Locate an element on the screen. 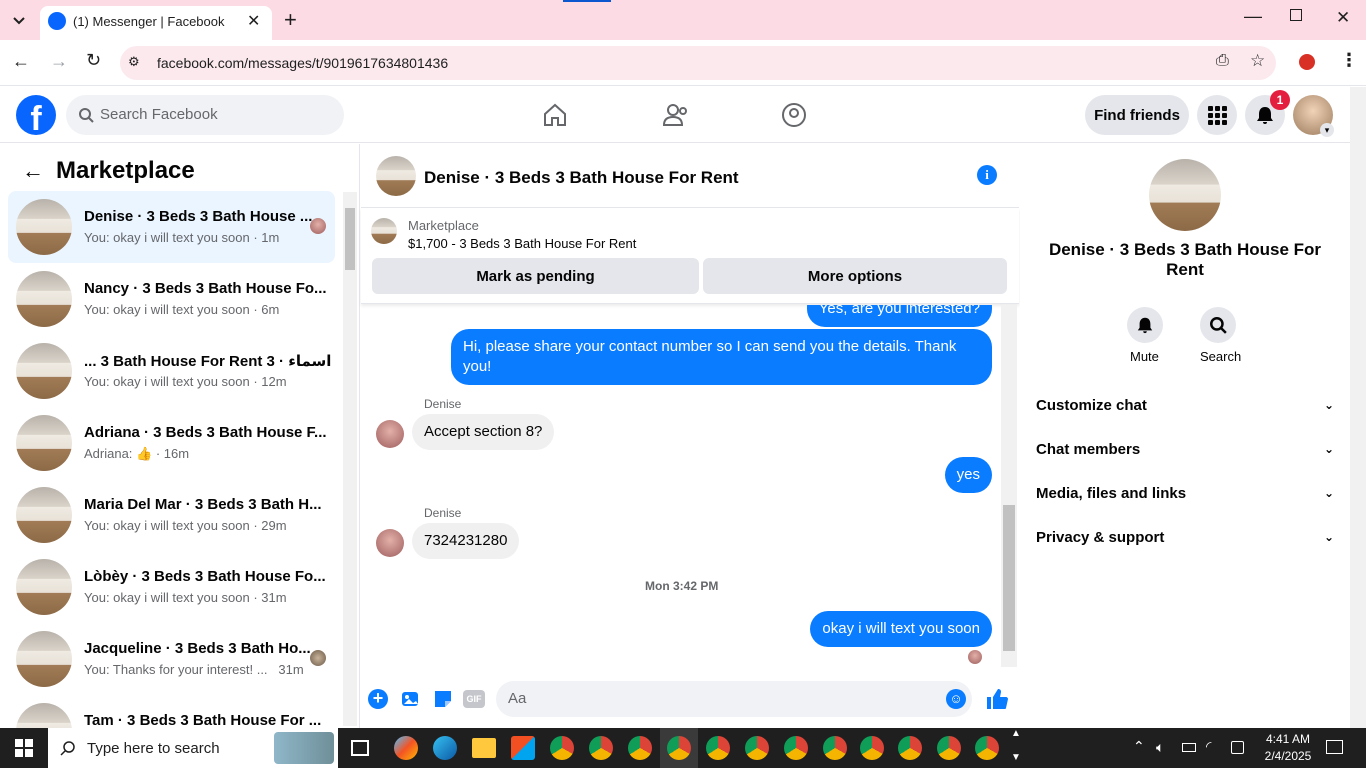 The height and width of the screenshot is (768, 1366). taskbar-search-placeholder: Type here to search is located at coordinates (153, 748).